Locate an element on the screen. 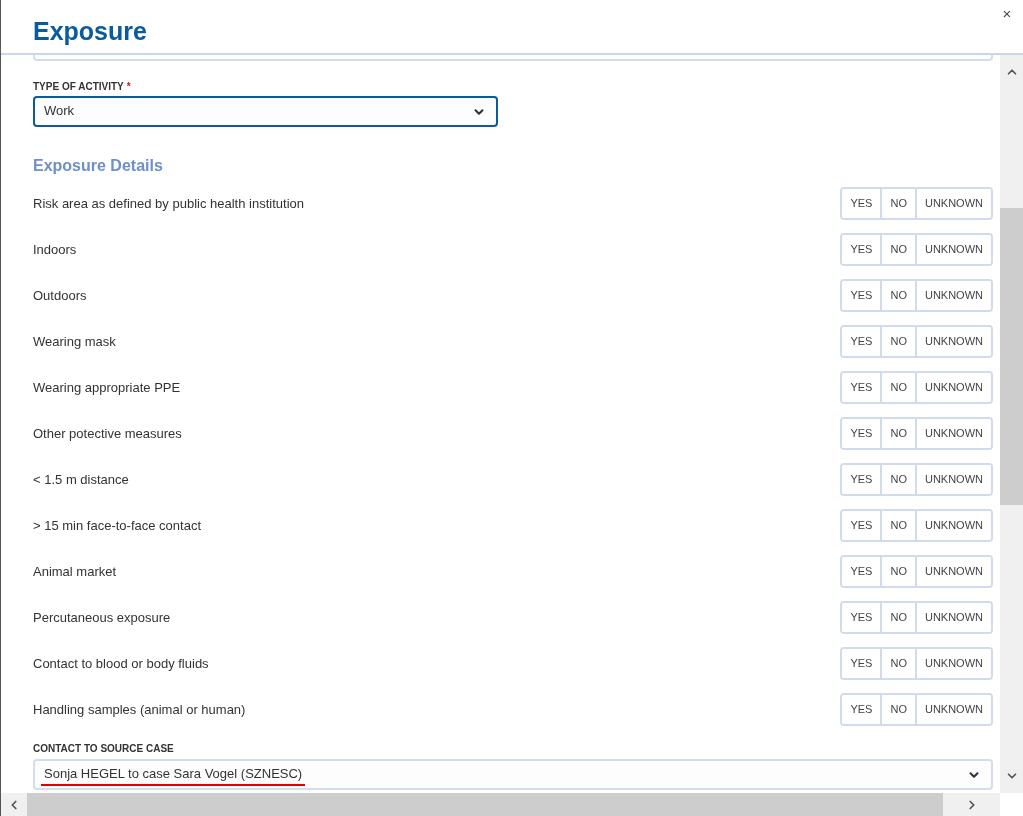 This screenshot has height=816, width=1023. question-label: Other potective measures is located at coordinates (107, 433).